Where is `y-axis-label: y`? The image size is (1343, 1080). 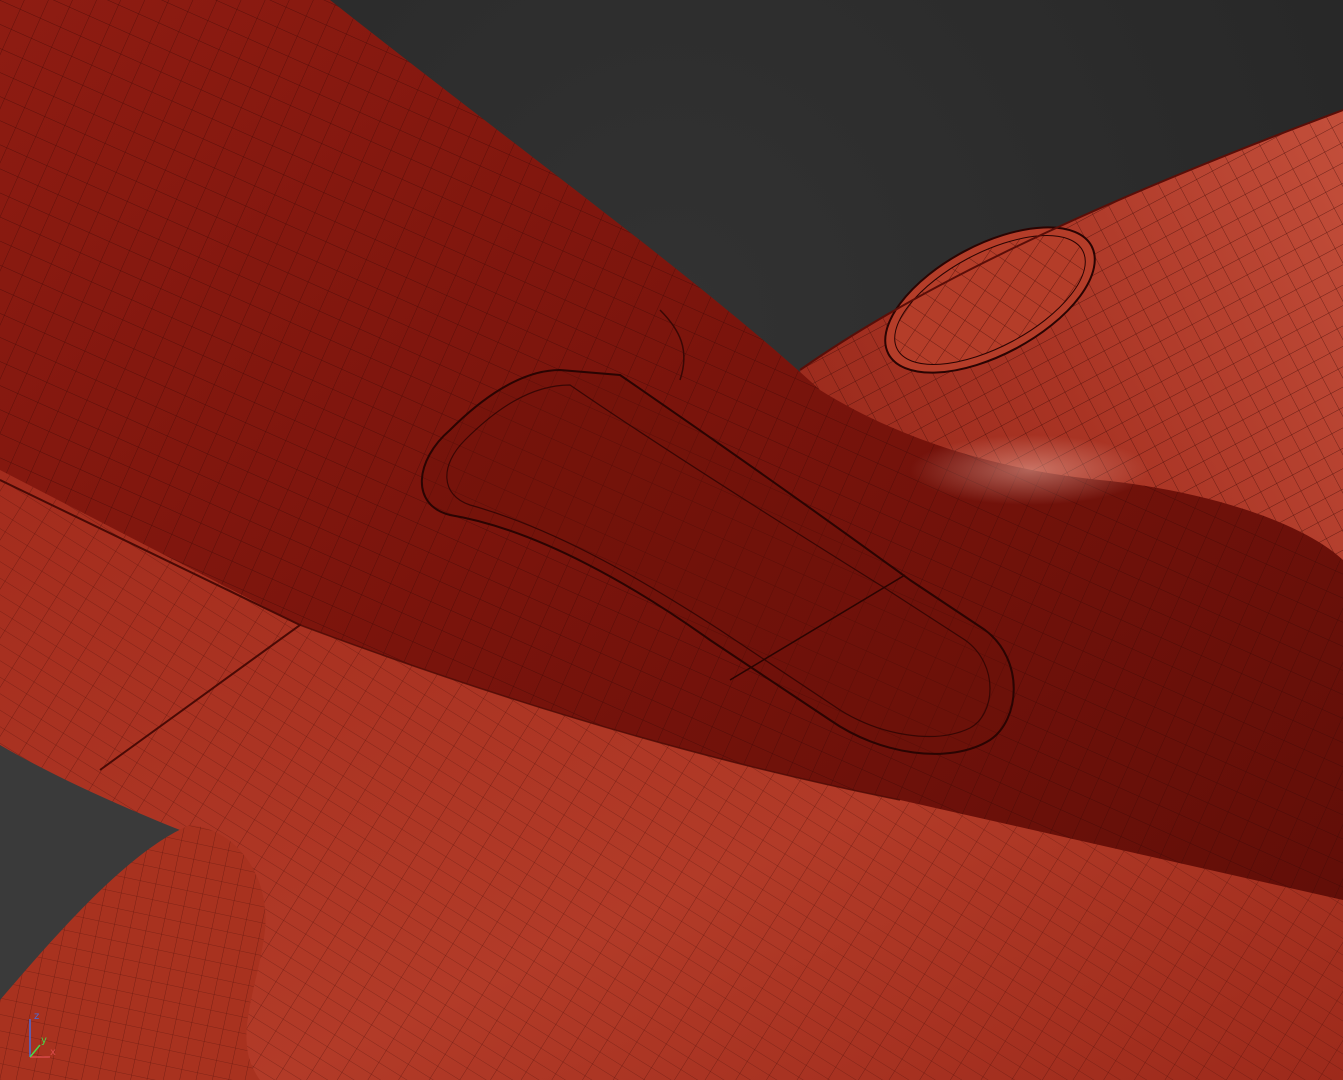
y-axis-label: y is located at coordinates (44, 1040).